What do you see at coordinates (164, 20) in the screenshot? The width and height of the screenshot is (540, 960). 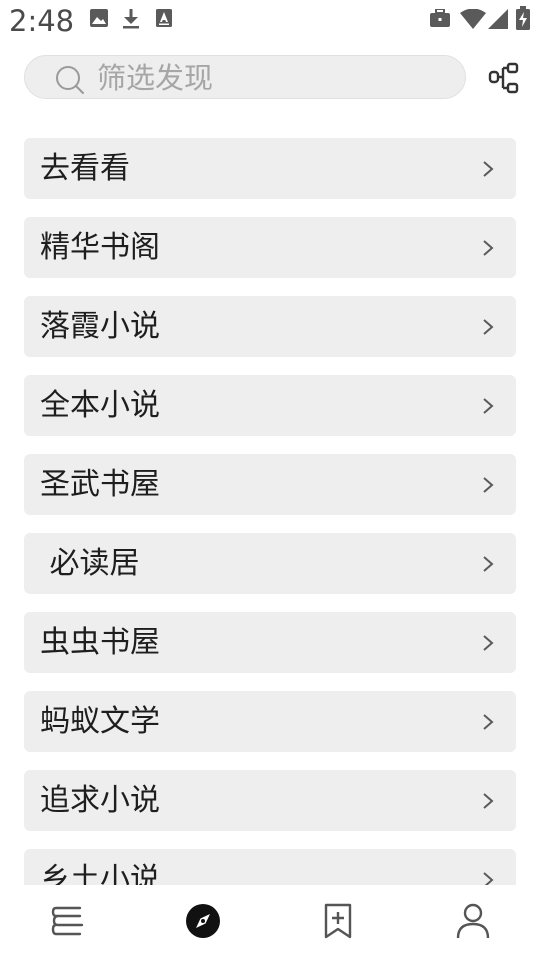 I see `a-box-icon` at bounding box center [164, 20].